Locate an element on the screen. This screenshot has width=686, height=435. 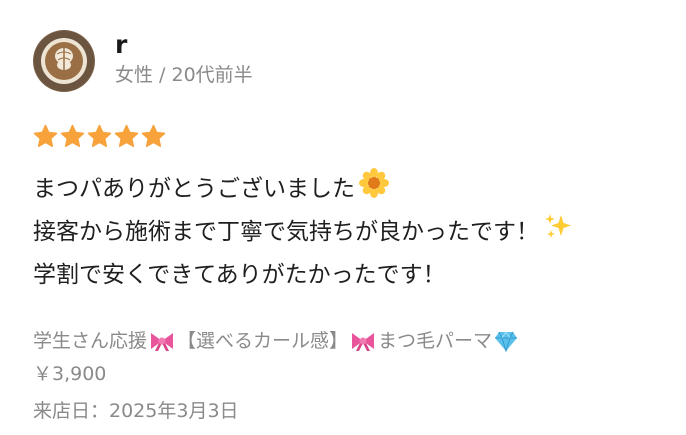
sunflower-icon is located at coordinates (374, 185).